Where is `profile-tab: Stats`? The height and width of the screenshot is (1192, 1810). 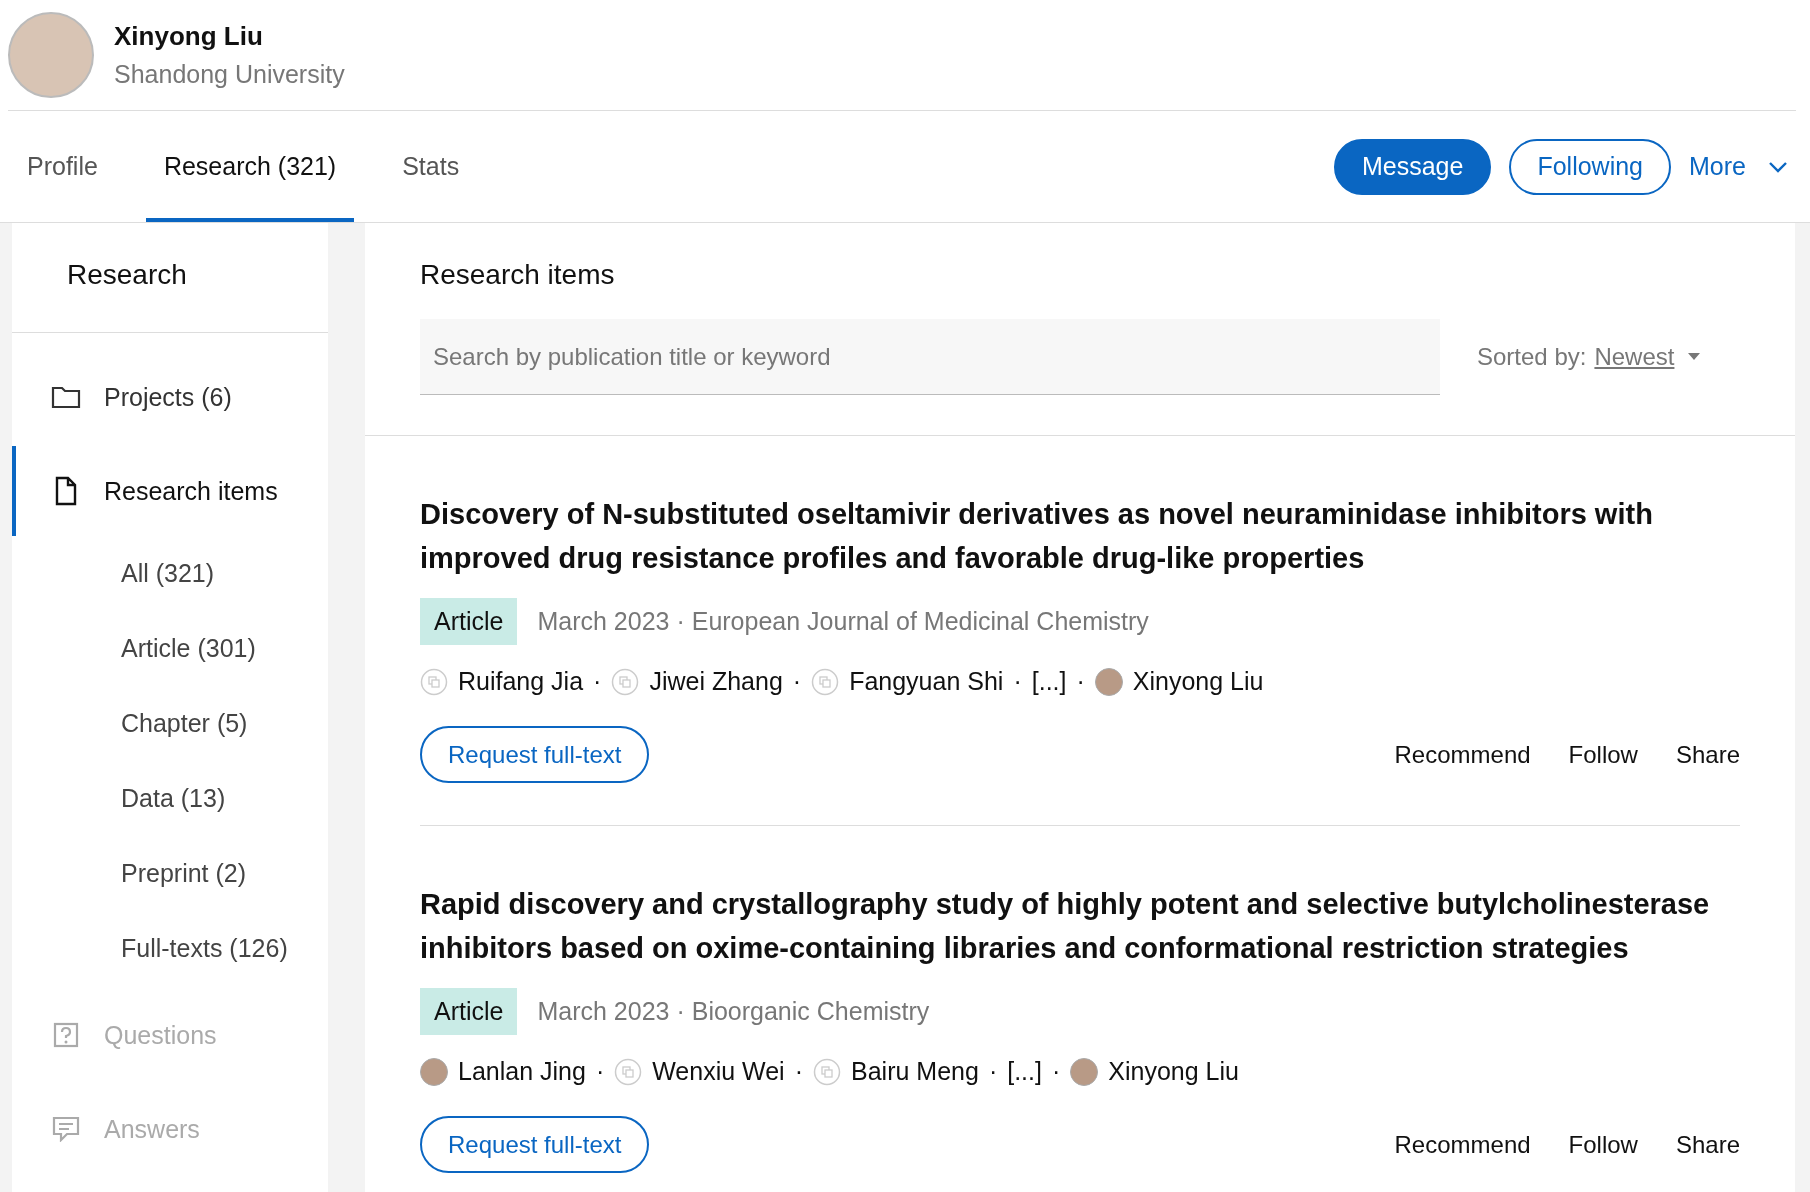
profile-tab: Stats is located at coordinates (431, 166).